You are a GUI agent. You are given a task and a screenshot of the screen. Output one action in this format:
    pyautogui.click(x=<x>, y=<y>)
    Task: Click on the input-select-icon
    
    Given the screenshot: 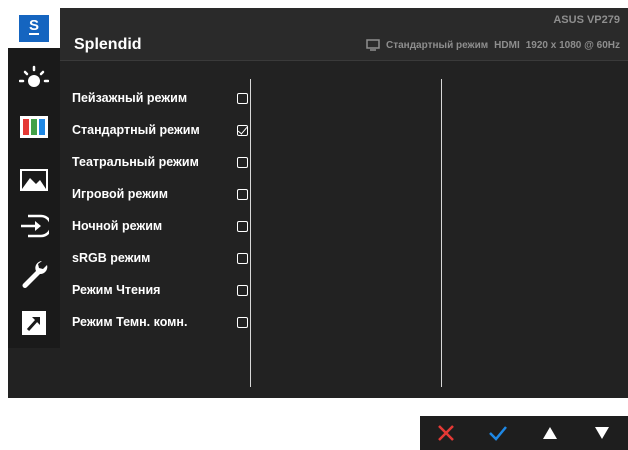 What is the action you would take?
    pyautogui.click(x=35, y=226)
    